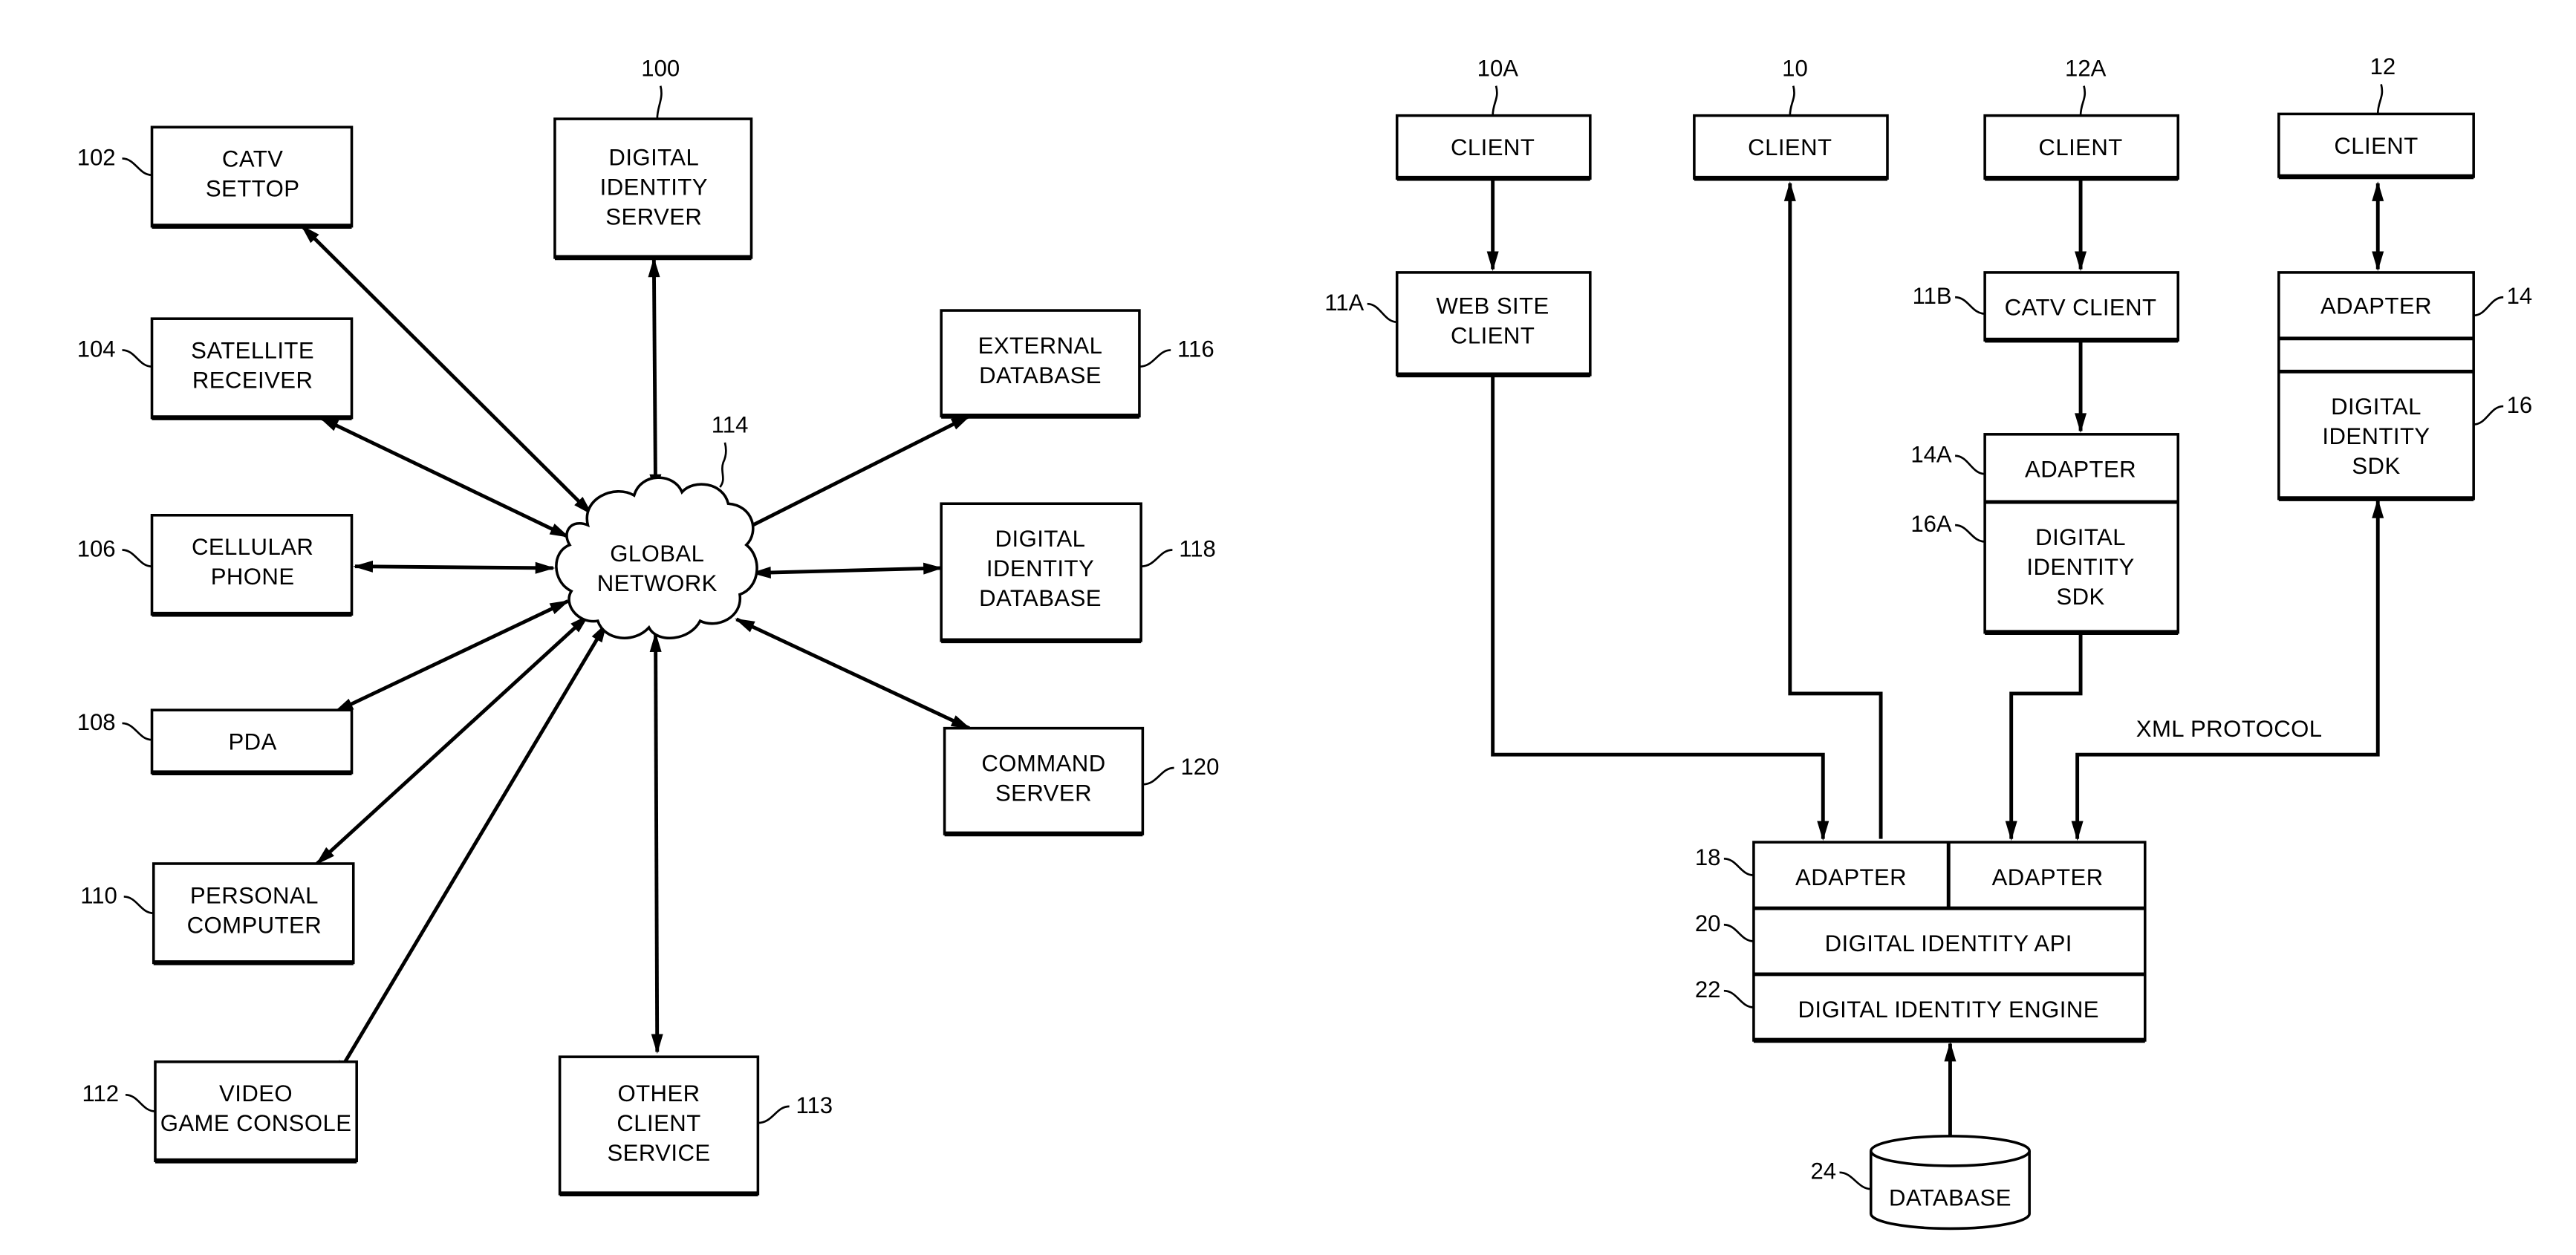 Image resolution: width=2576 pixels, height=1255 pixels. I want to click on label-line: CATV, so click(252, 159).